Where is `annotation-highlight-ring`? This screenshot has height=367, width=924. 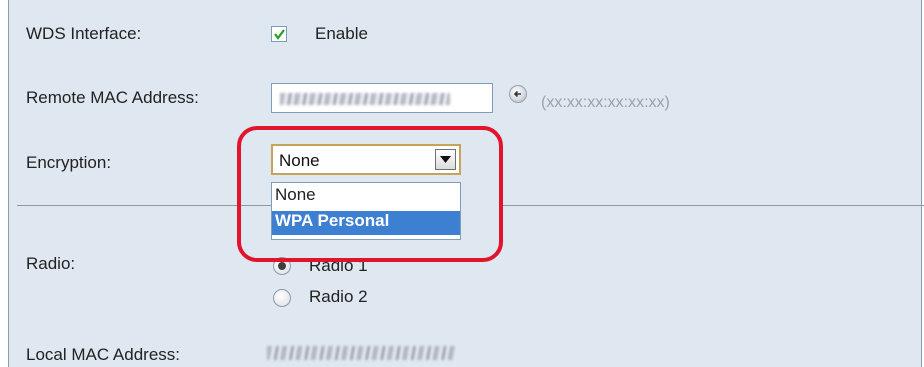 annotation-highlight-ring is located at coordinates (370, 194).